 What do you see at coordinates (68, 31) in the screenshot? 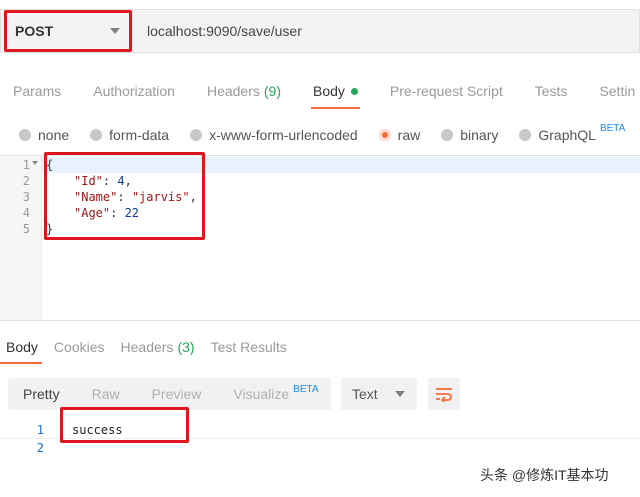
I see `annotation-box-method` at bounding box center [68, 31].